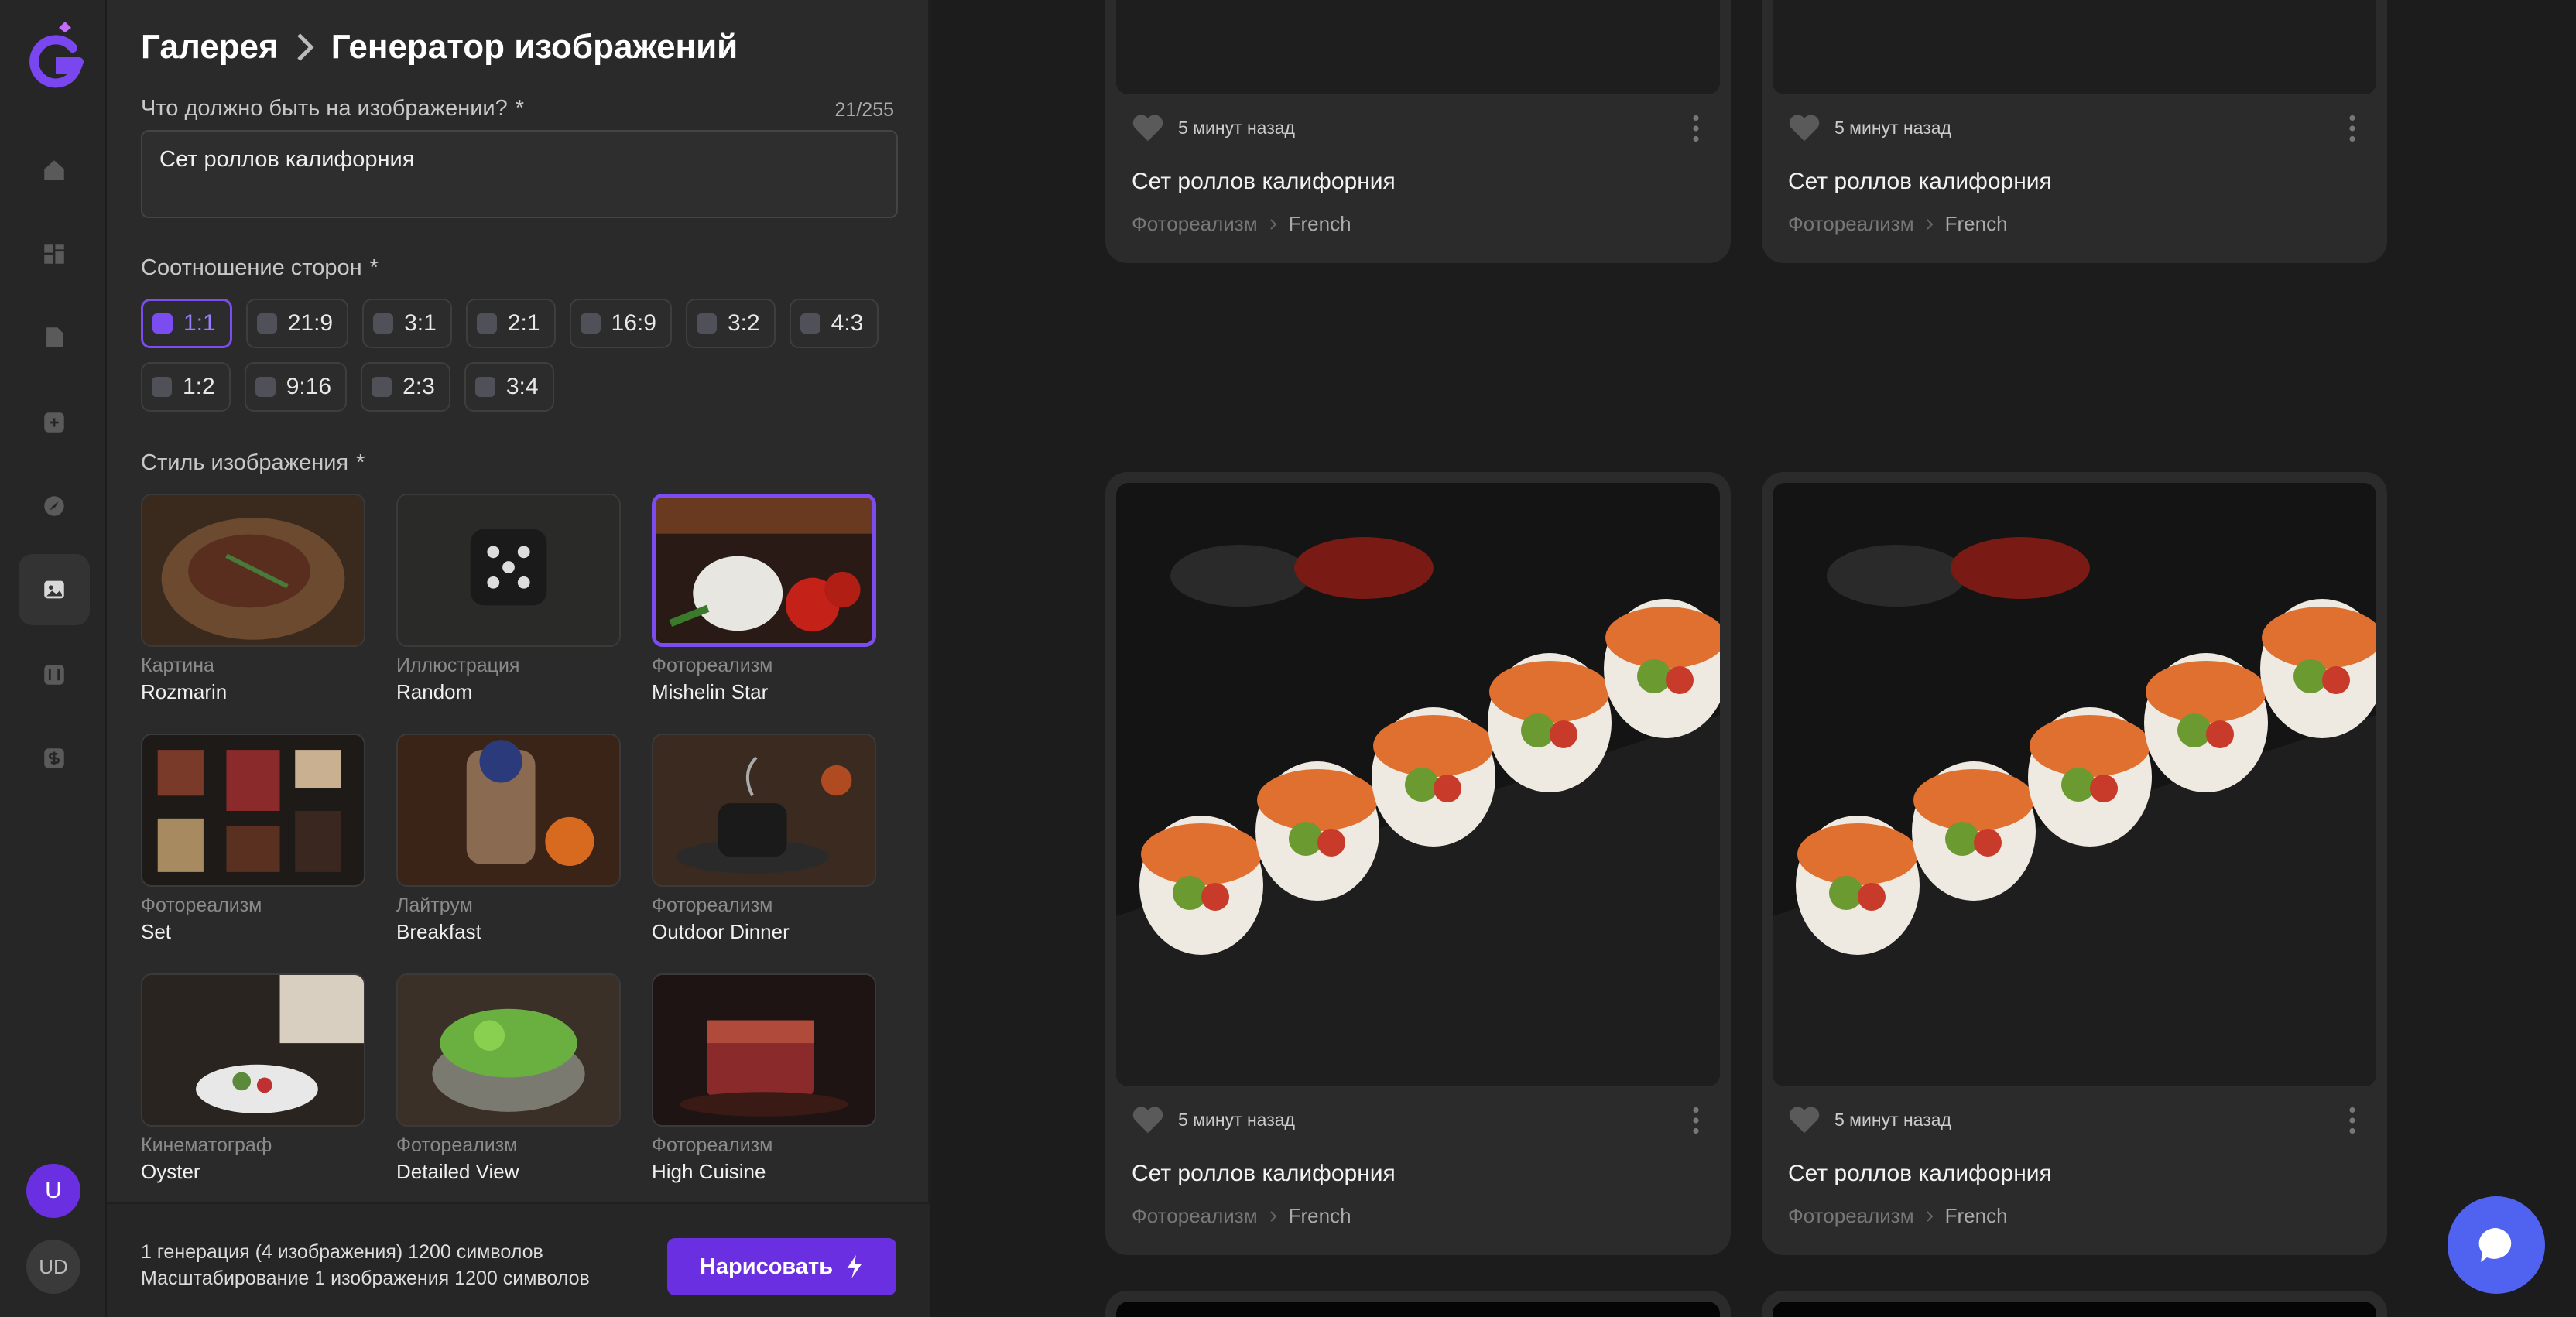 This screenshot has height=1317, width=2576. Describe the element at coordinates (620, 323) in the screenshot. I see `aspect-ratio-option: 16:9` at that location.